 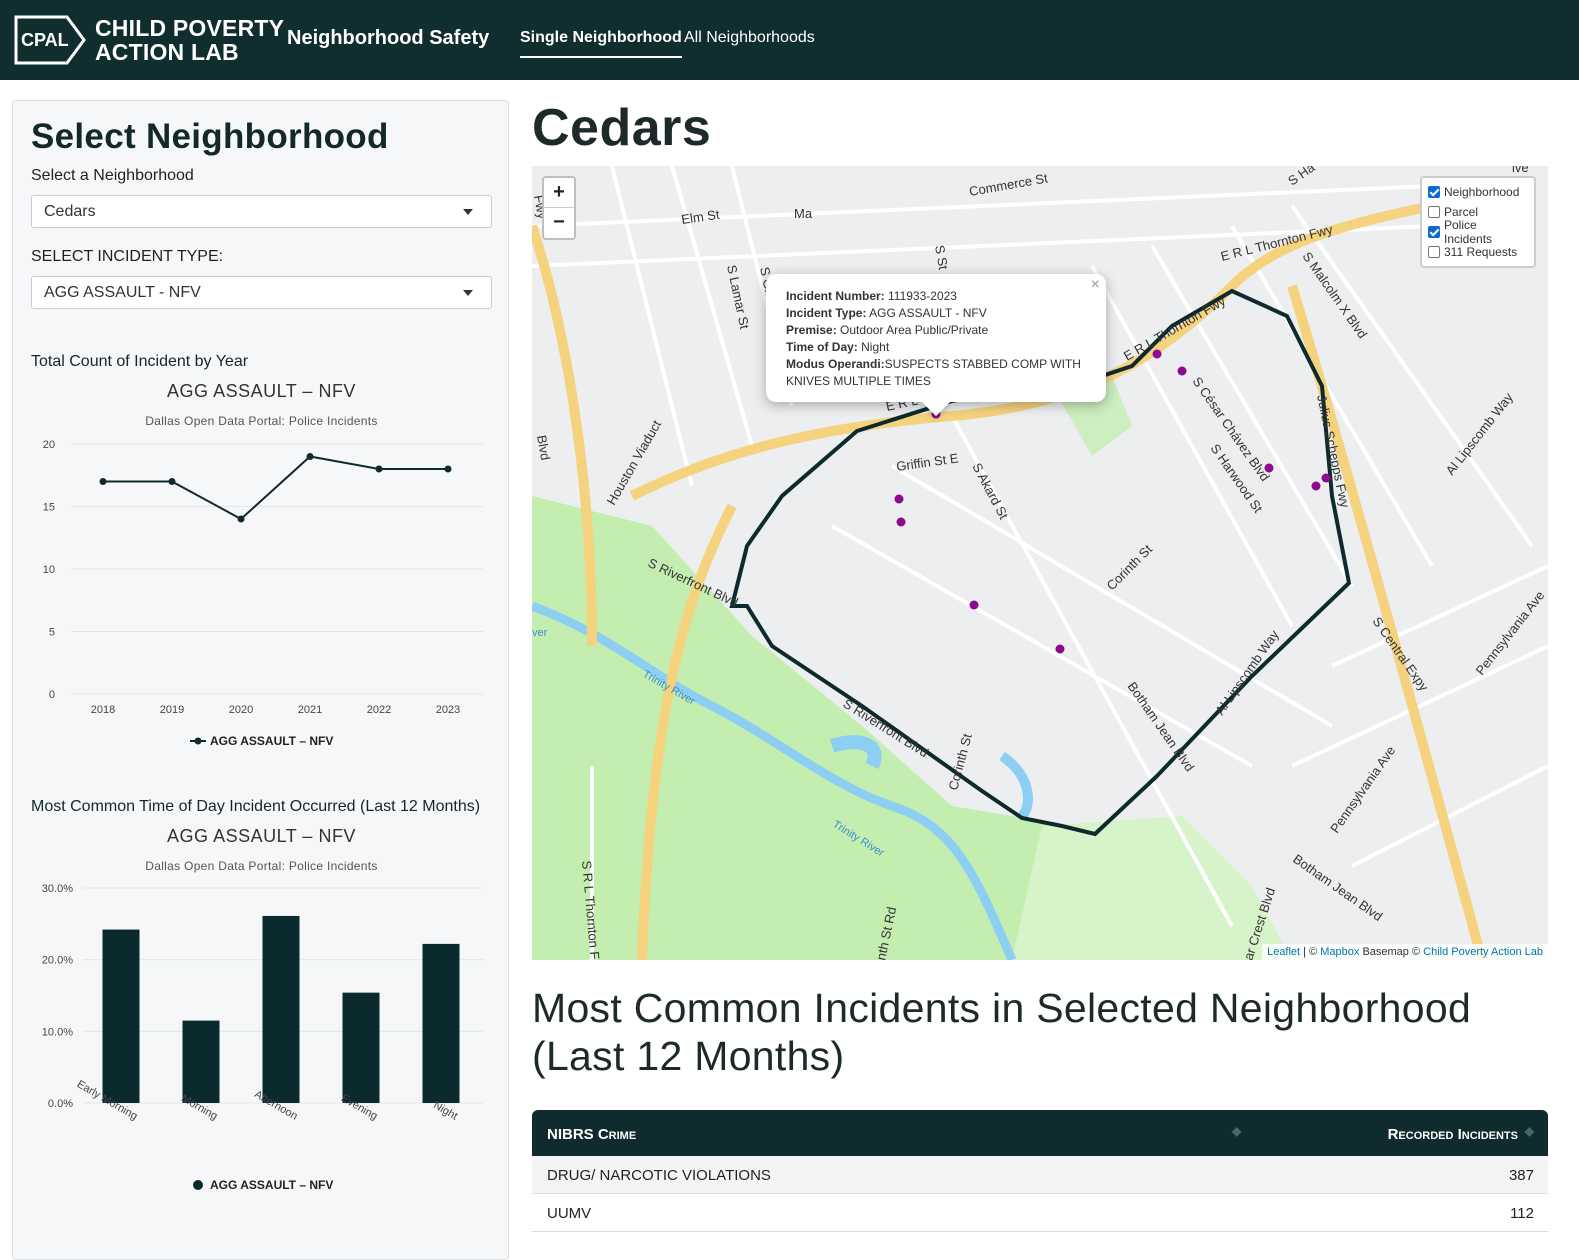 I want to click on table-header: NIBRS Crime ◆ Recorded Incidents ◆, so click(x=1040, y=1133).